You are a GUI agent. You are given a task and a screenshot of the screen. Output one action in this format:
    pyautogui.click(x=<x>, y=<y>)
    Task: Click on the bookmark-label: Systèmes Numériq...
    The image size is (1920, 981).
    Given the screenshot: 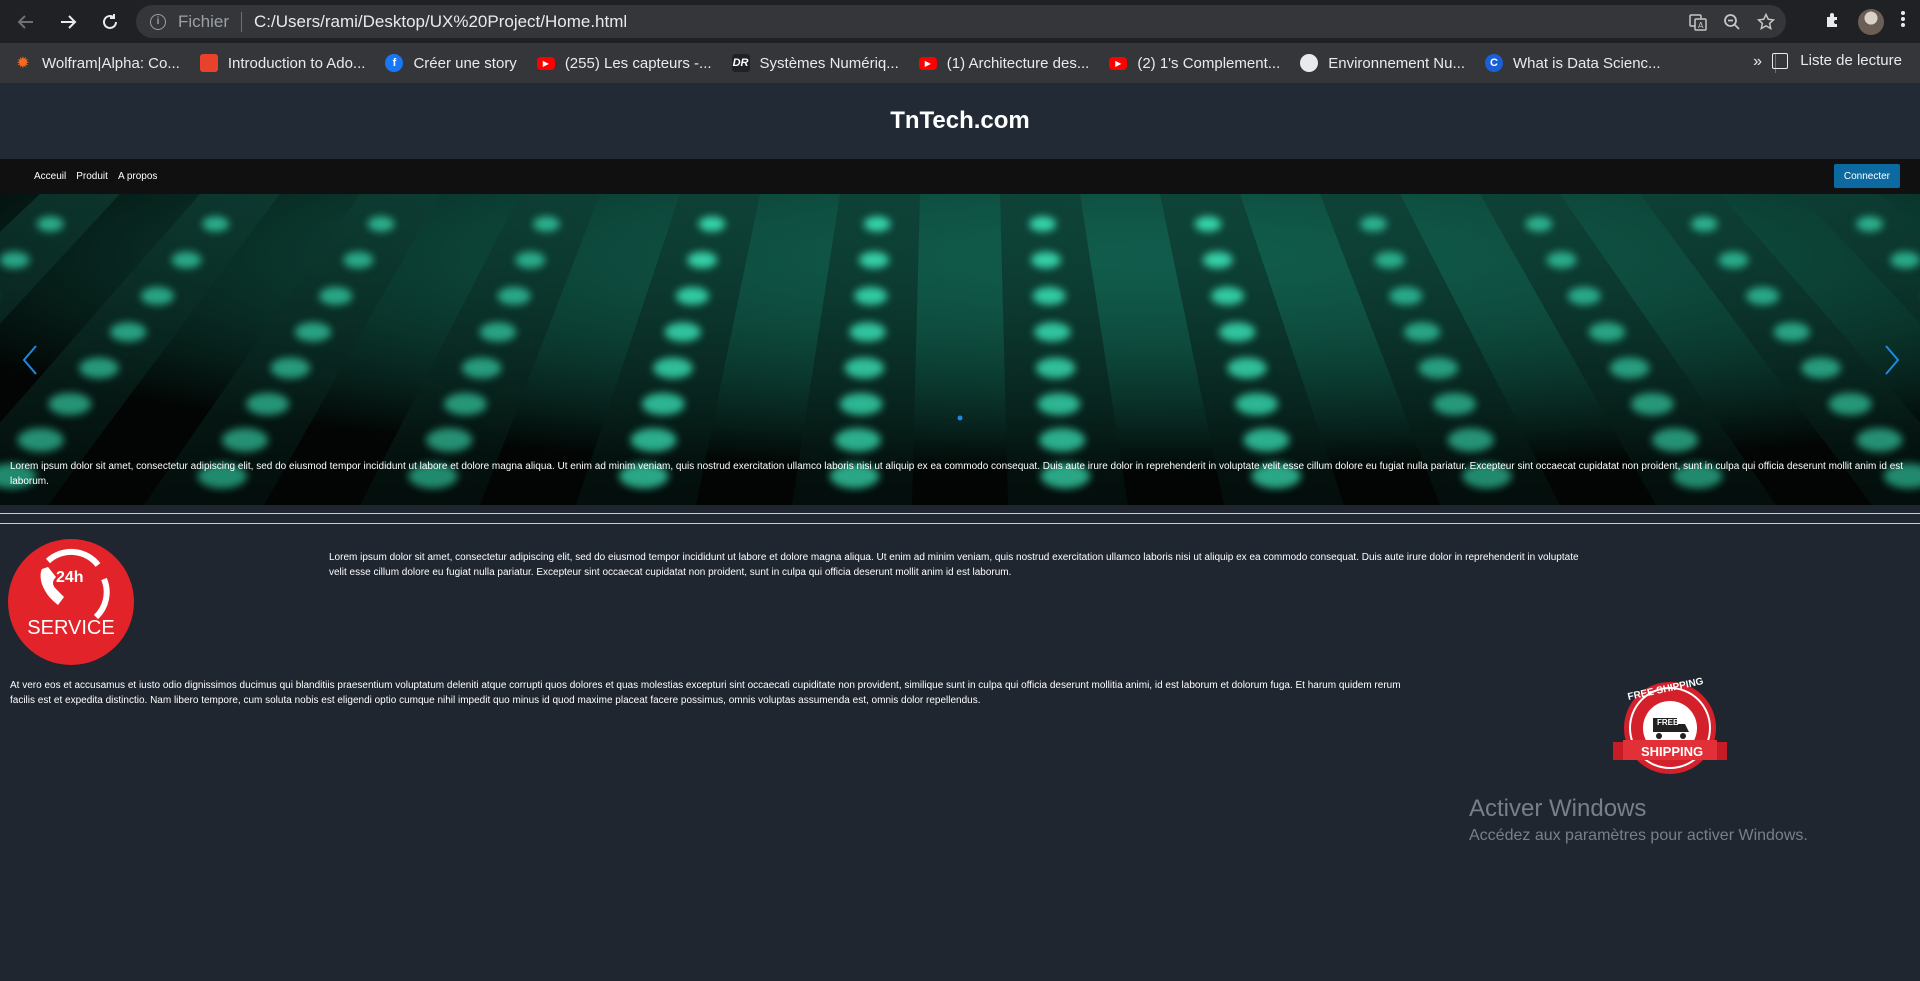 What is the action you would take?
    pyautogui.click(x=829, y=63)
    